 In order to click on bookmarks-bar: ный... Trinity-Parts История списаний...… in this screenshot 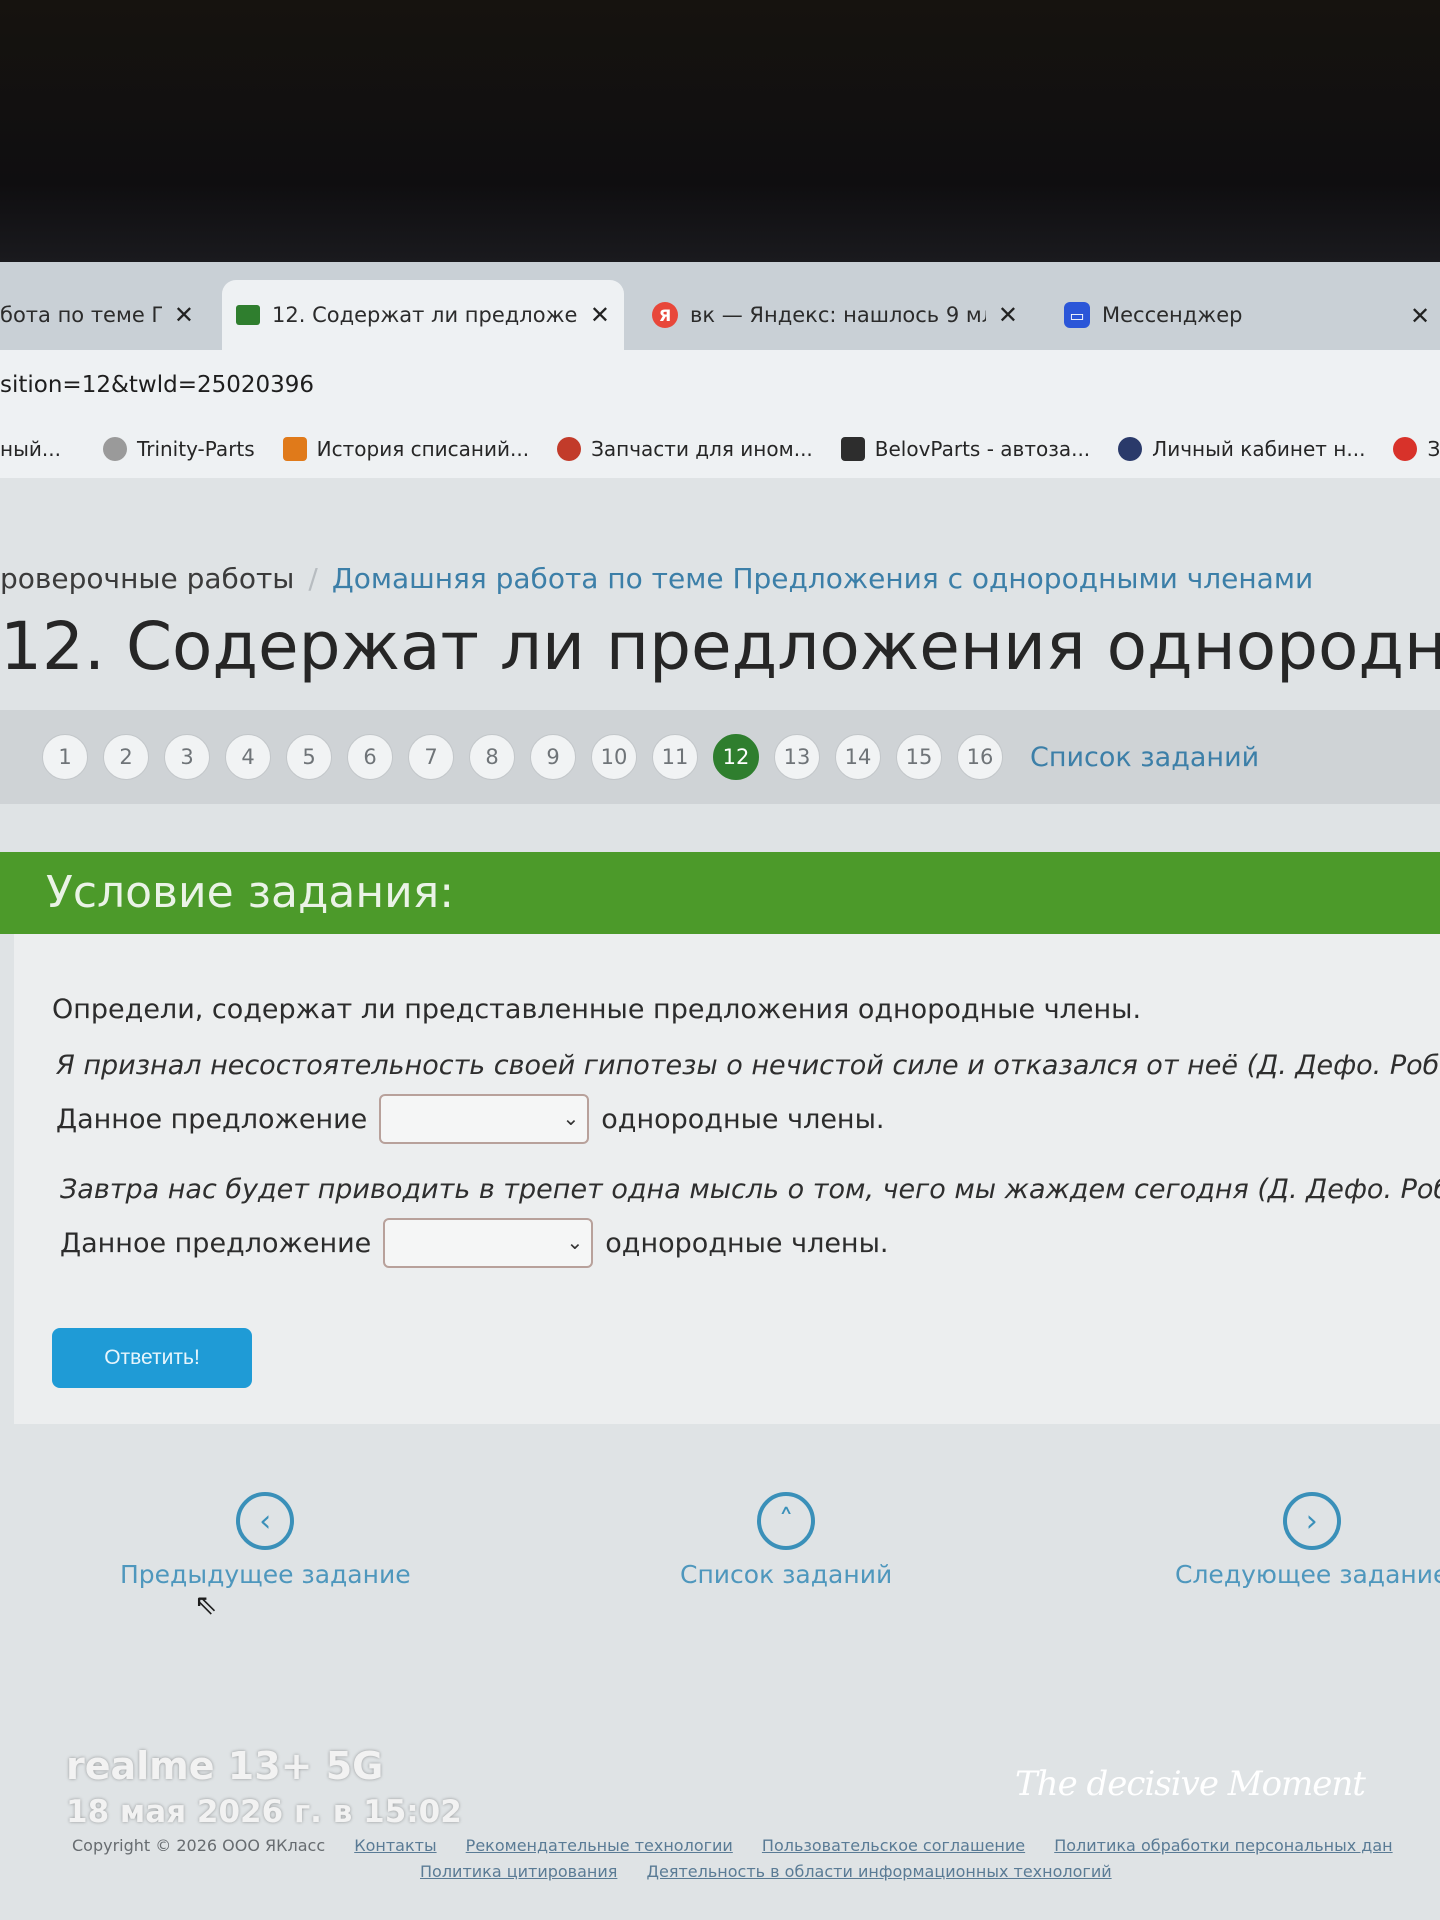, I will do `click(720, 449)`.